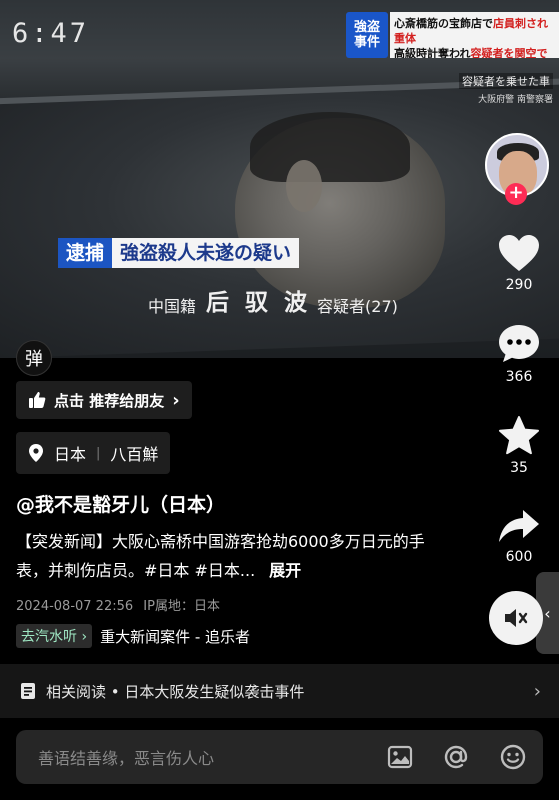 The width and height of the screenshot is (559, 800). I want to click on favorite-button, so click(519, 436).